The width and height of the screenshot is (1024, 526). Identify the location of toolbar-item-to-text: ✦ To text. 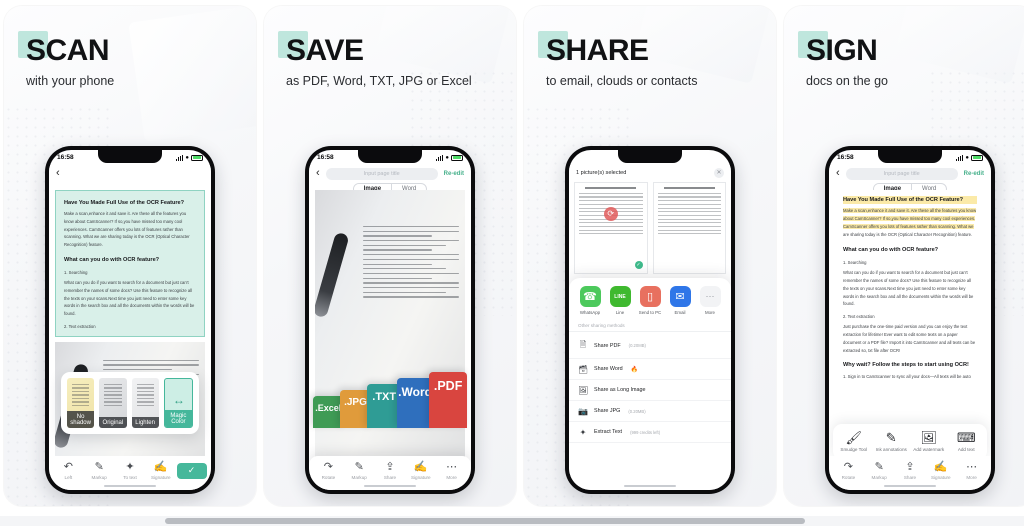
(130, 470).